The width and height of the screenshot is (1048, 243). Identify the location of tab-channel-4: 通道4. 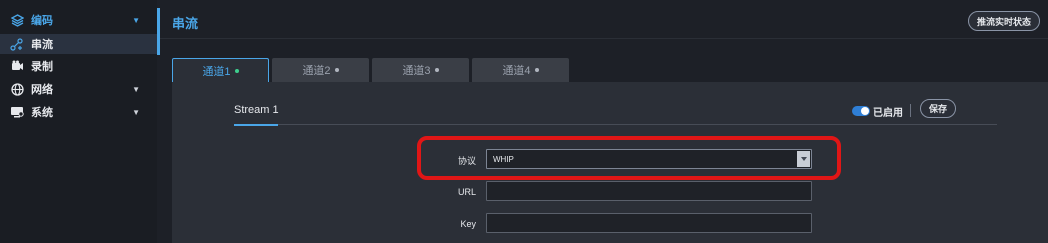
(520, 70).